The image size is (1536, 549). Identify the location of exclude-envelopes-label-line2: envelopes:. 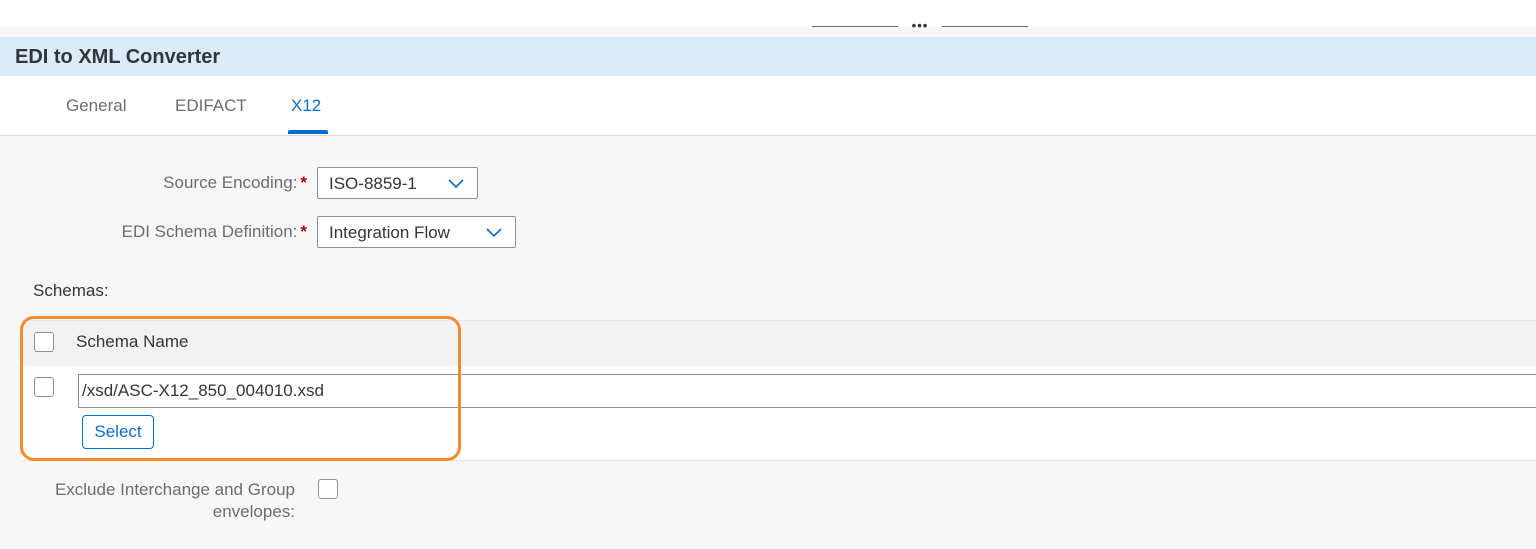
(253, 511).